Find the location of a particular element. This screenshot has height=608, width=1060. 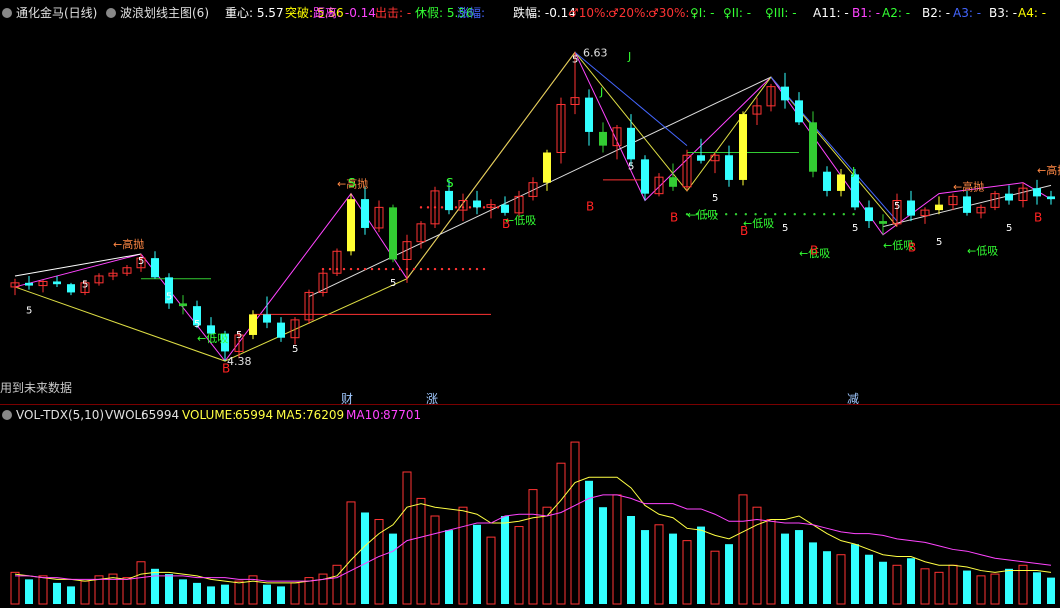

volume-indicator-name: VOL-TDX(5,10) is located at coordinates (60, 415).